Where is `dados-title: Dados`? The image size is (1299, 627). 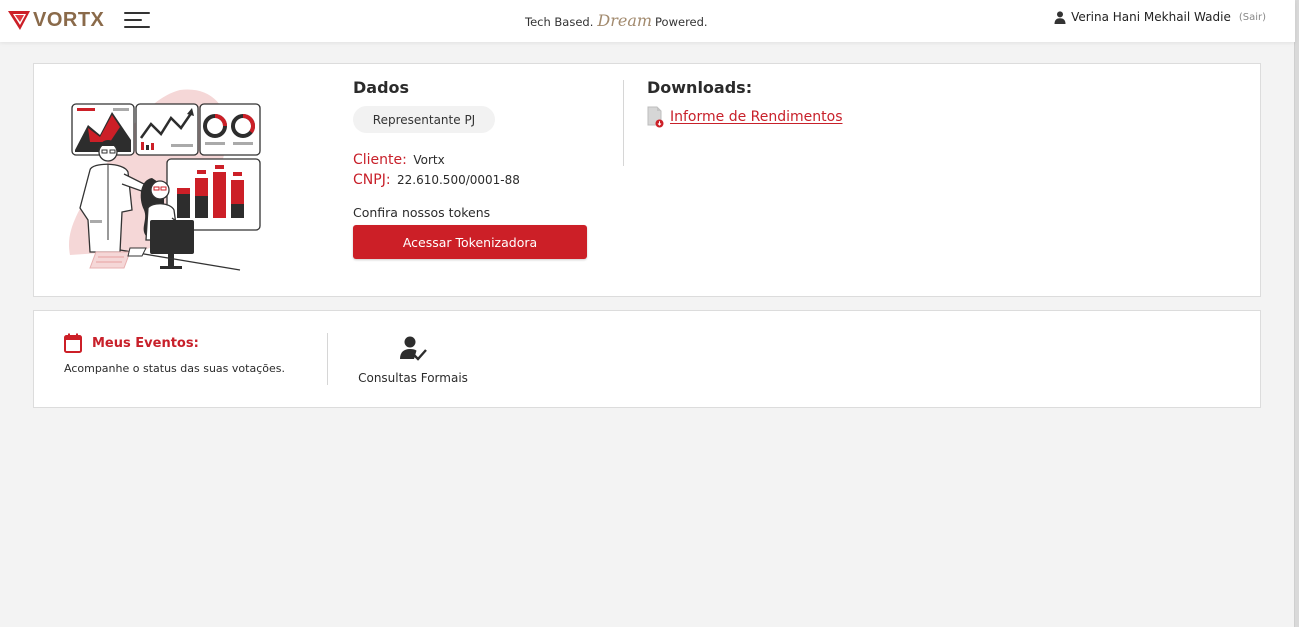 dados-title: Dados is located at coordinates (381, 87).